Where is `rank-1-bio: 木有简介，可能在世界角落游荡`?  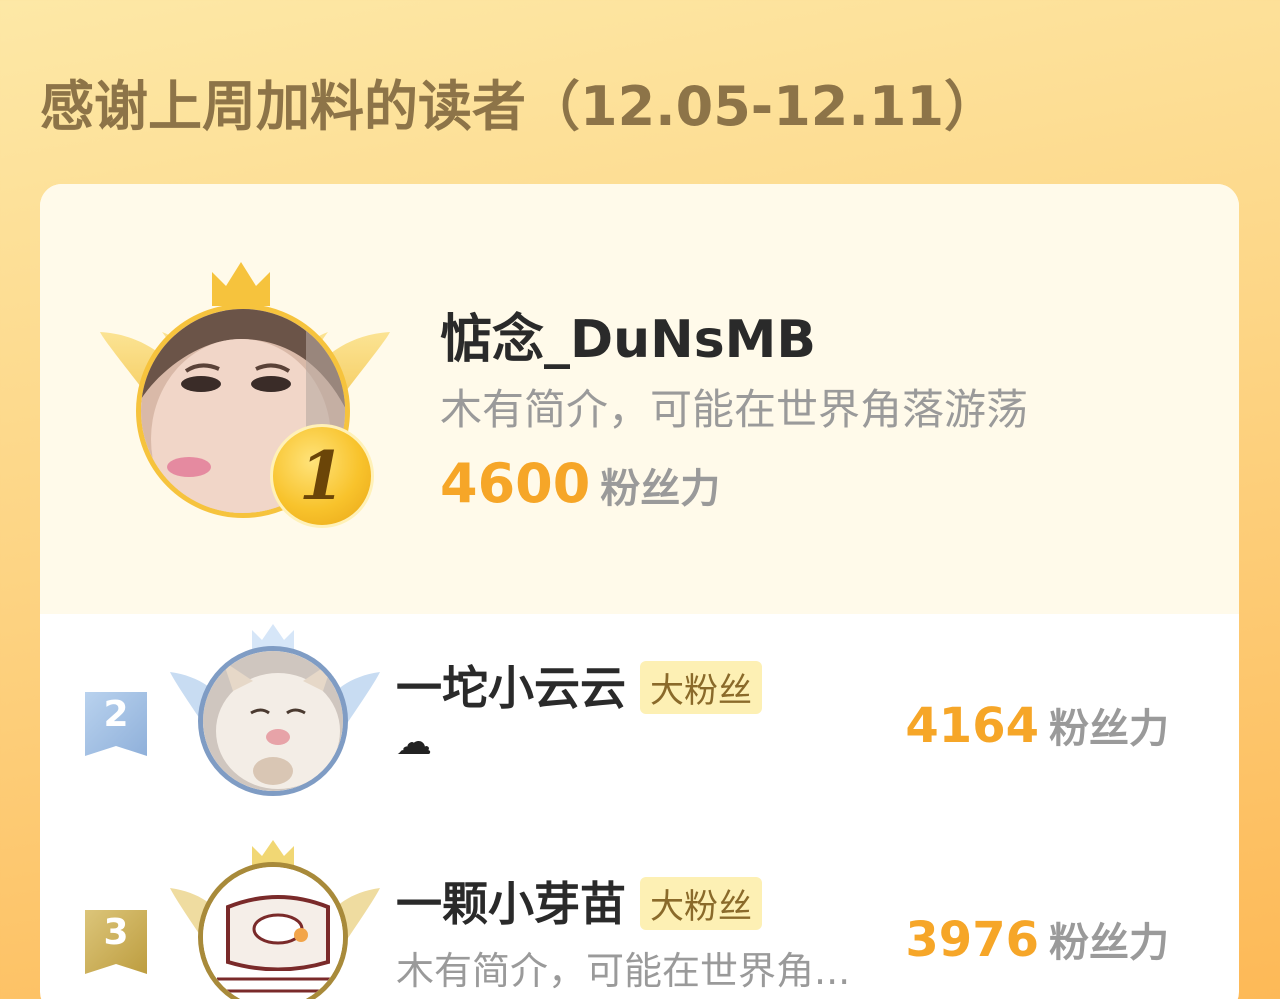
rank-1-bio: 木有简介，可能在世界角落游荡 is located at coordinates (734, 409).